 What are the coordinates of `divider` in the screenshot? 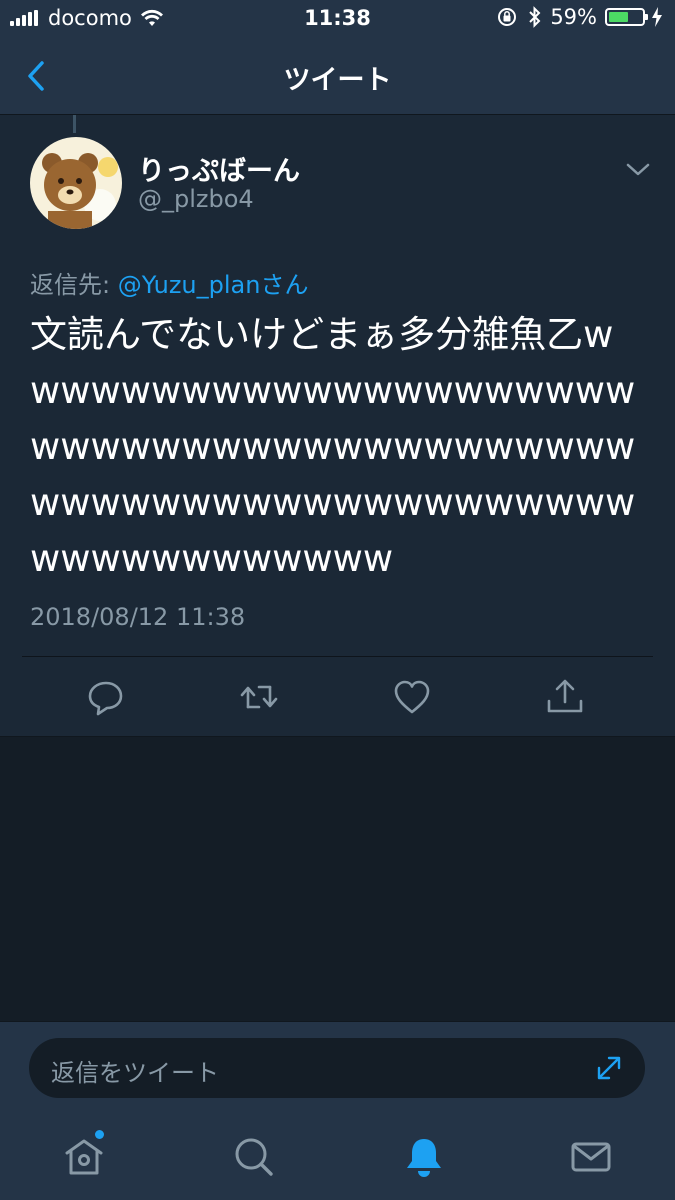 It's located at (337, 656).